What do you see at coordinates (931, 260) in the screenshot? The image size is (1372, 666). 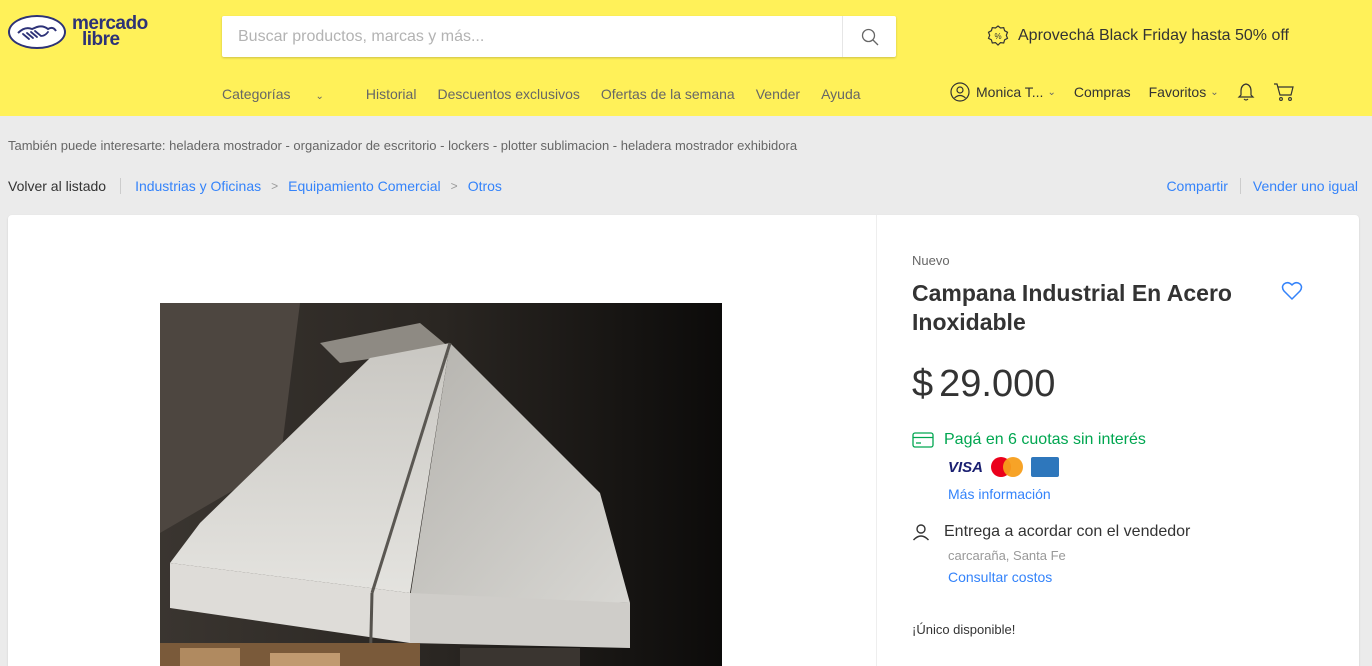 I see `condition-label: Nuevo` at bounding box center [931, 260].